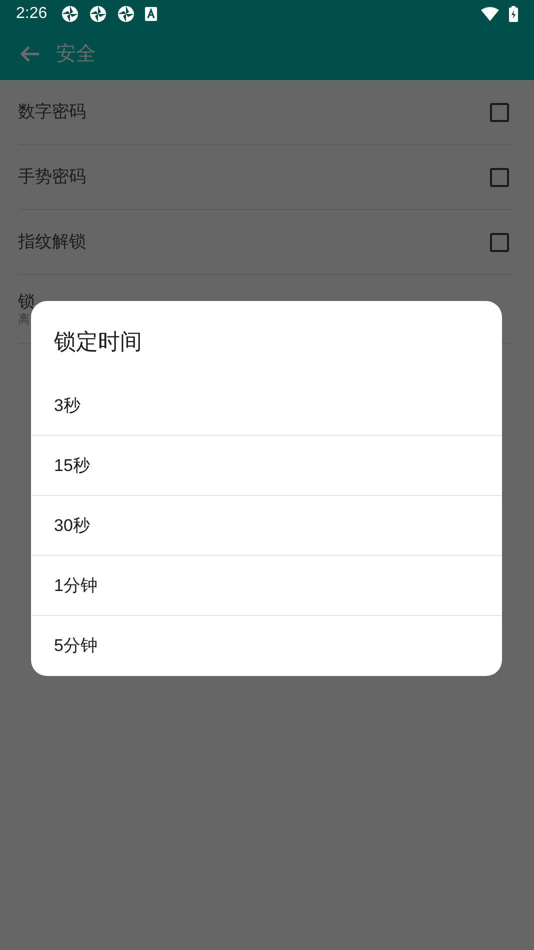  Describe the element at coordinates (98, 342) in the screenshot. I see `dialog-title: 锁定时间` at that location.